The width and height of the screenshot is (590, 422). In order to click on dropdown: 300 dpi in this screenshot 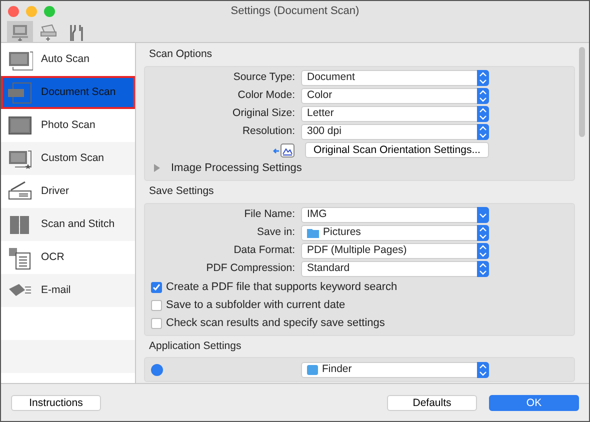, I will do `click(395, 132)`.